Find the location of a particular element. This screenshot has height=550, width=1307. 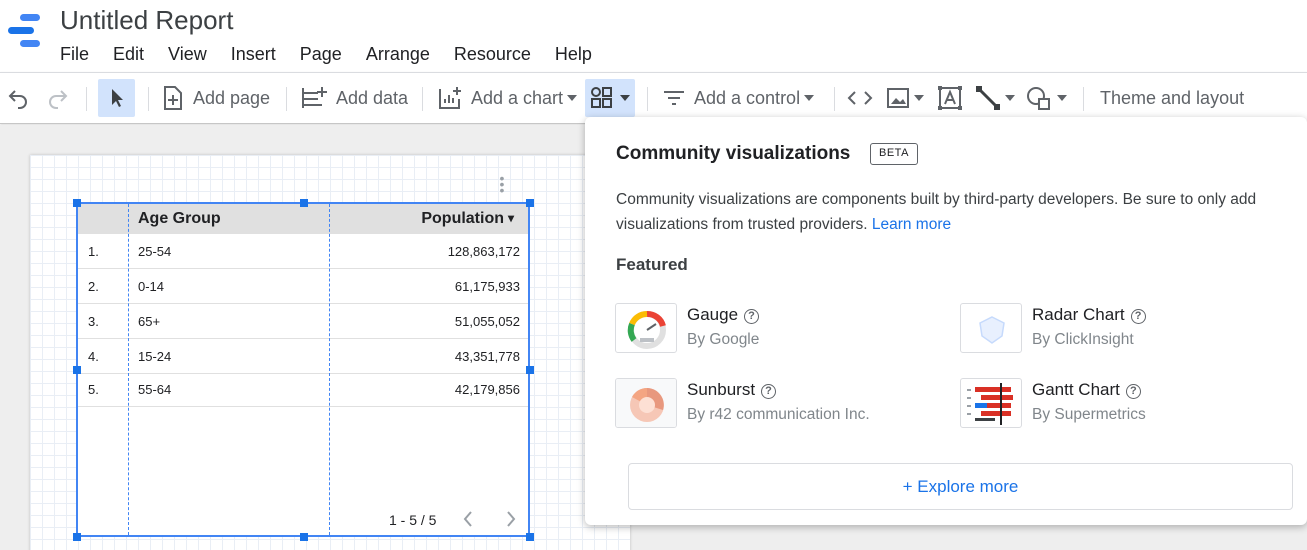

data-studio-logo-icon is located at coordinates (24, 31).